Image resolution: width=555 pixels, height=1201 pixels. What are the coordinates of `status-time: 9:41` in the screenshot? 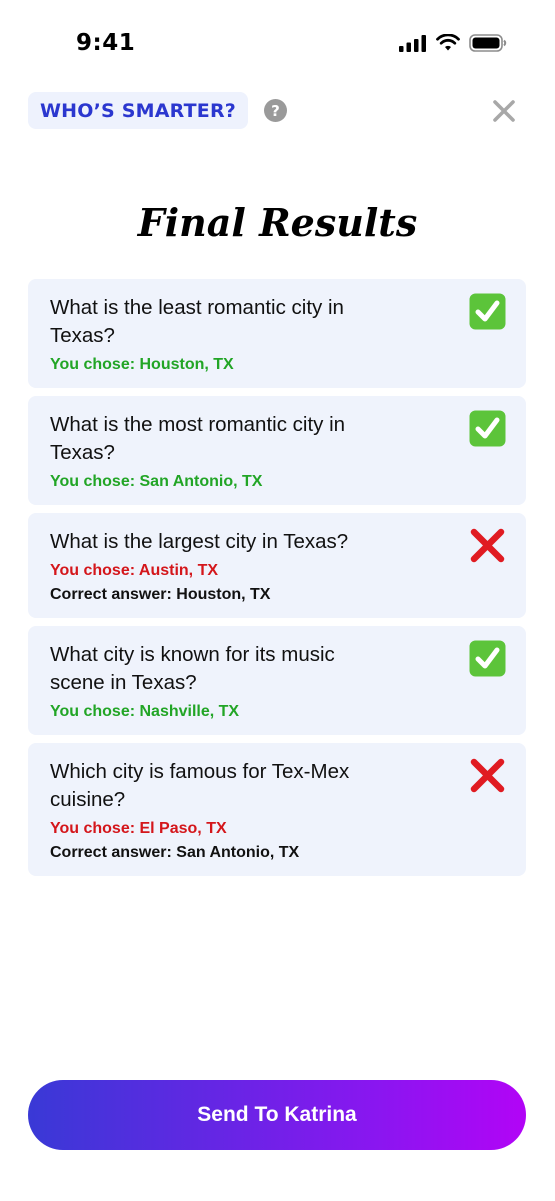 It's located at (106, 43).